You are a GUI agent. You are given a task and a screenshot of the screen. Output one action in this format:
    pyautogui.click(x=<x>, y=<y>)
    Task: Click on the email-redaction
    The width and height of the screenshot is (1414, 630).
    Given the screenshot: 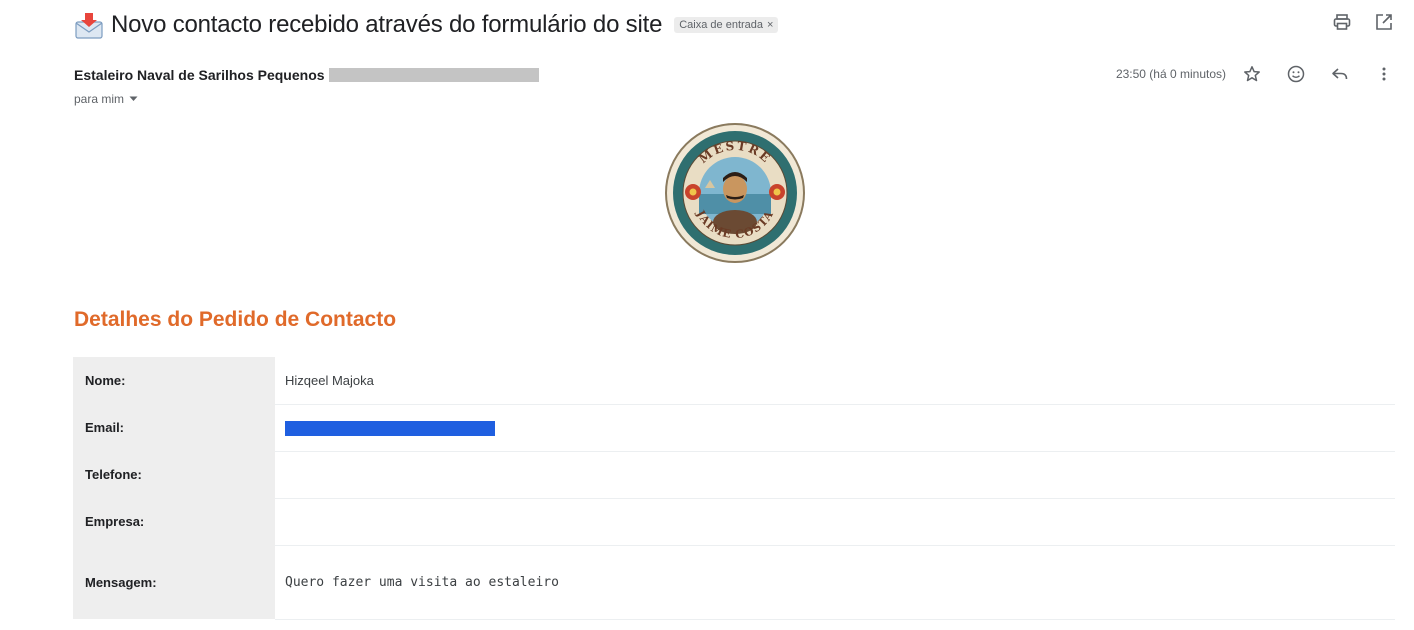 What is the action you would take?
    pyautogui.click(x=390, y=428)
    